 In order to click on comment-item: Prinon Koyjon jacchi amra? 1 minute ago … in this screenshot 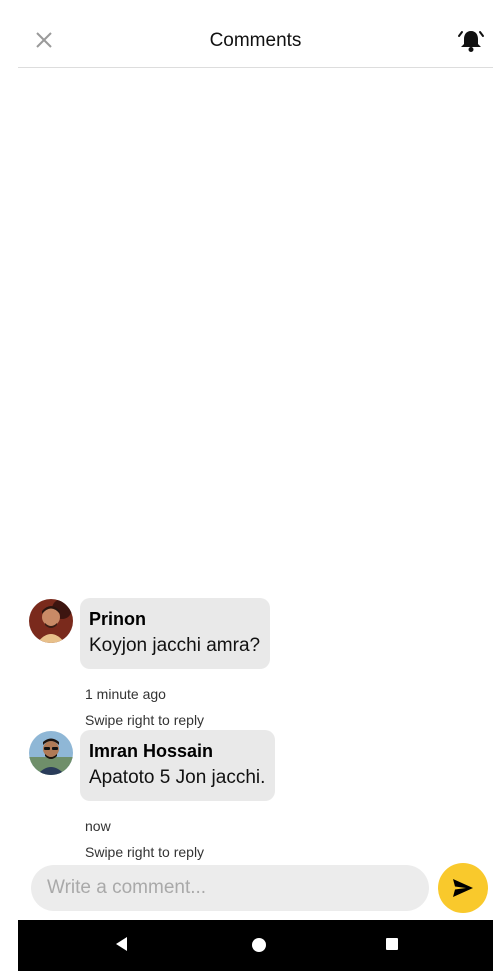, I will do `click(255, 662)`.